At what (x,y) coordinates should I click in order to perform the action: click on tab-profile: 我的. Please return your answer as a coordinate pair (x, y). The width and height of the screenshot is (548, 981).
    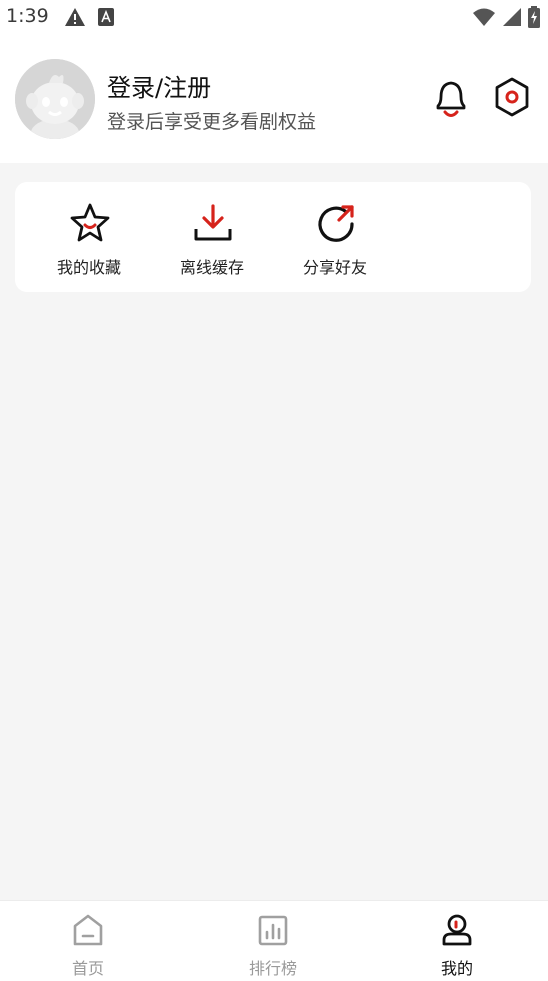
    Looking at the image, I should click on (457, 941).